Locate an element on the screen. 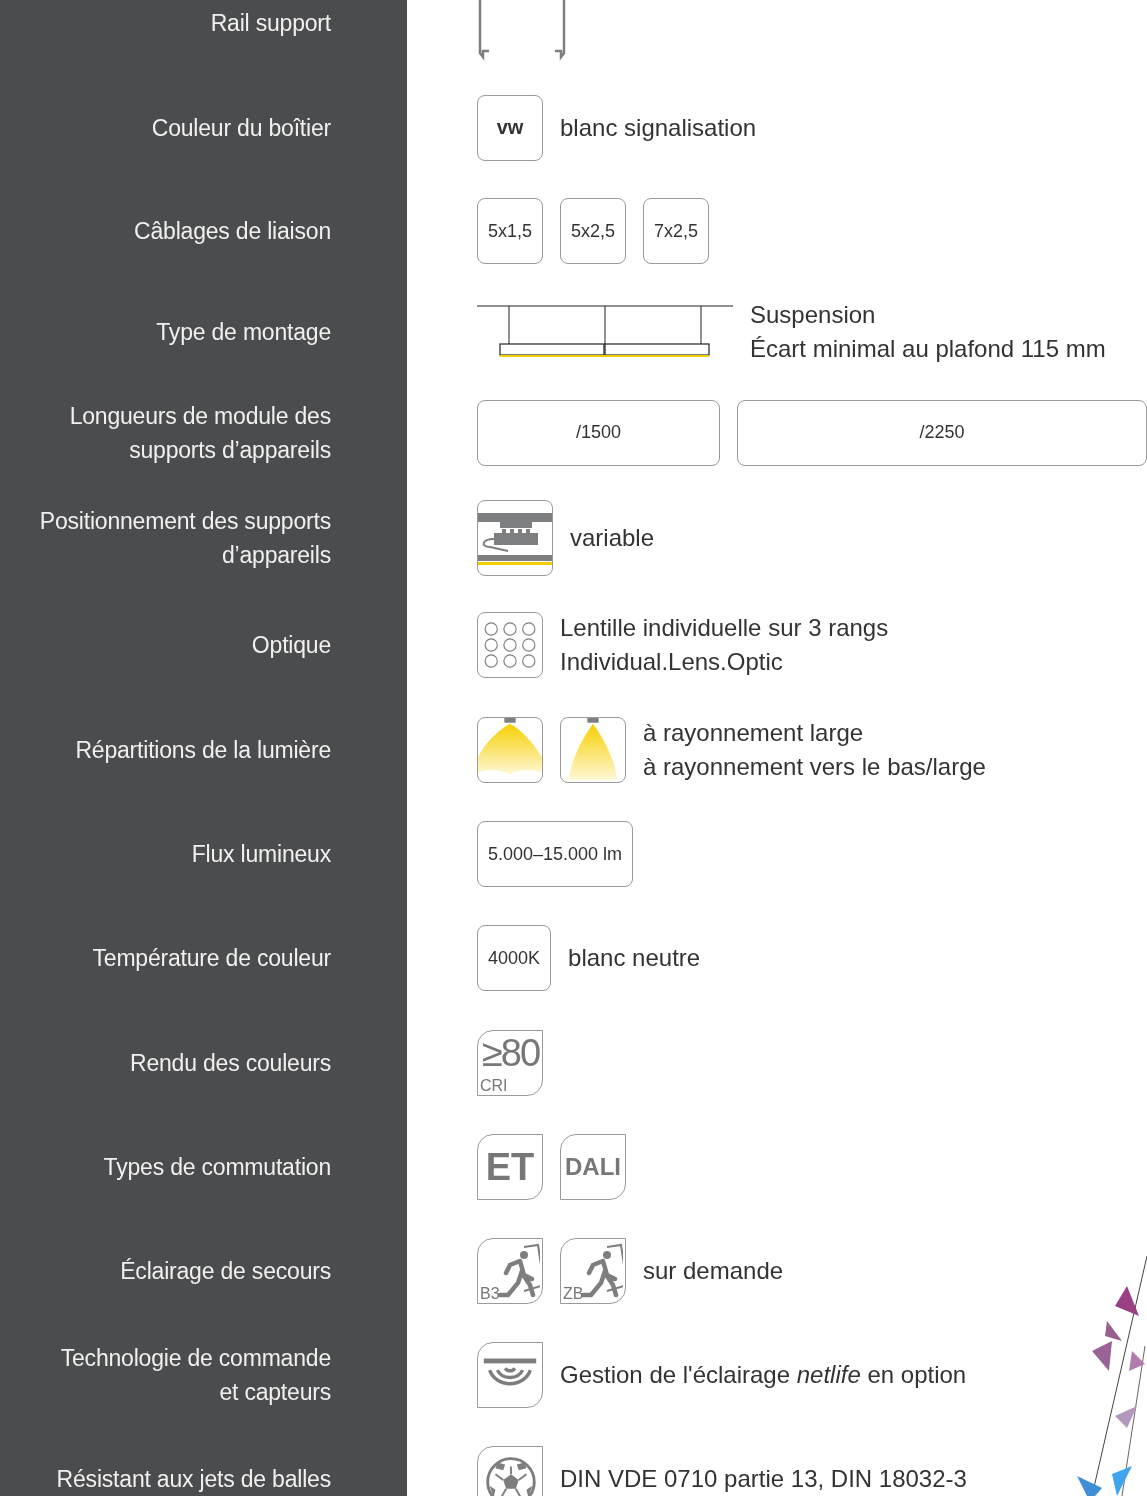 The height and width of the screenshot is (1496, 1147). spec-description: Suspension Écart minimal au plafond 115 mm is located at coordinates (928, 331).